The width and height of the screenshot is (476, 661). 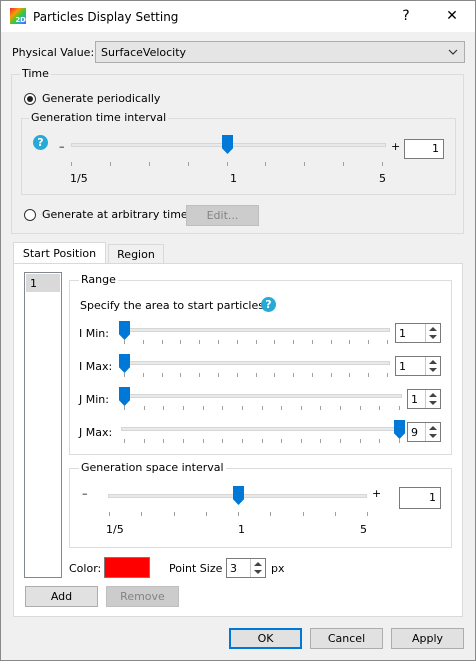 I want to click on time-plus-label: +, so click(x=396, y=146).